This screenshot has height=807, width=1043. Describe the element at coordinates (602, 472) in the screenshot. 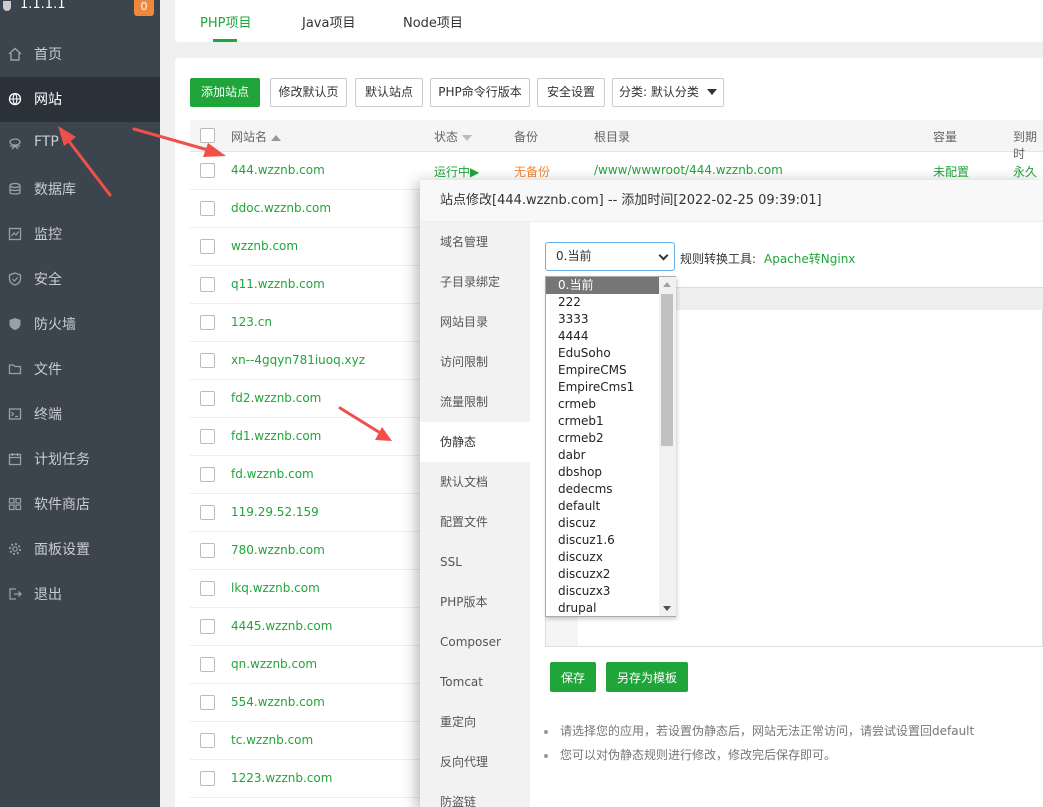

I see `dropdown-option: dbshop` at that location.